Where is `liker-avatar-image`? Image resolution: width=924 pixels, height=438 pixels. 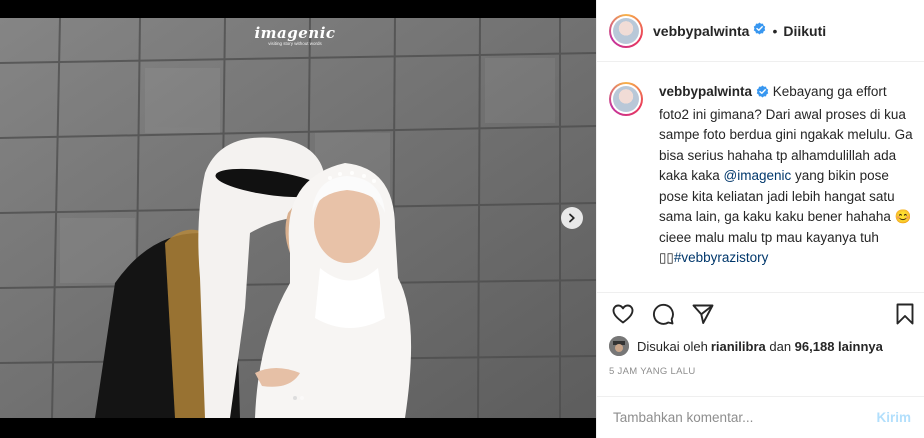 liker-avatar-image is located at coordinates (619, 346).